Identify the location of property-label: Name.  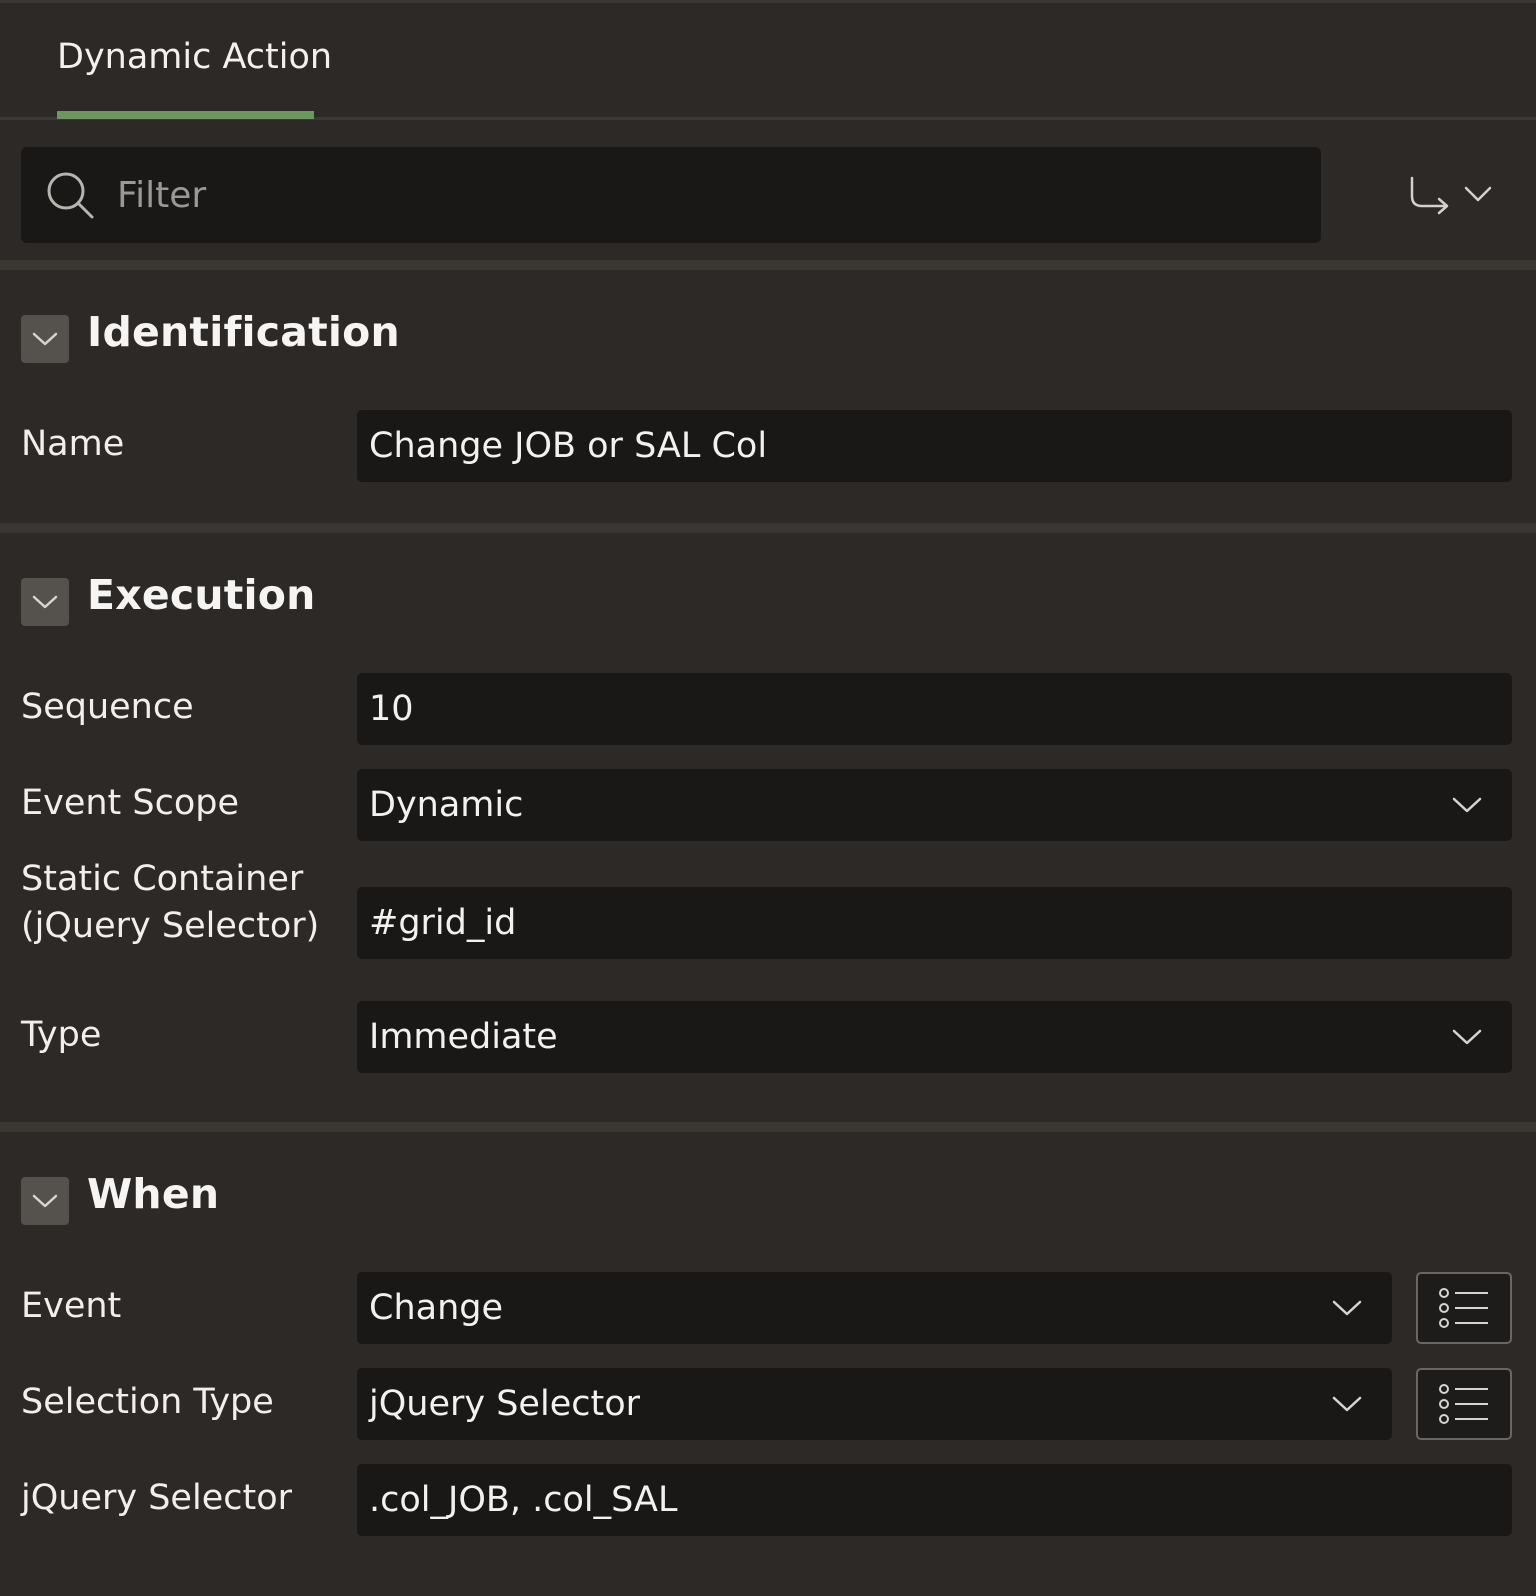
(73, 444).